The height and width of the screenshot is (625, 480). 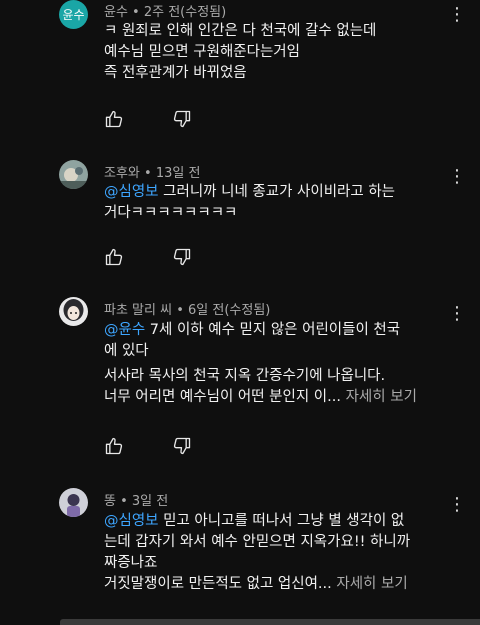 I want to click on comment-line: @심영보 믿고 아니고를 떠나서 그냥 별 생각이 없, so click(x=274, y=521).